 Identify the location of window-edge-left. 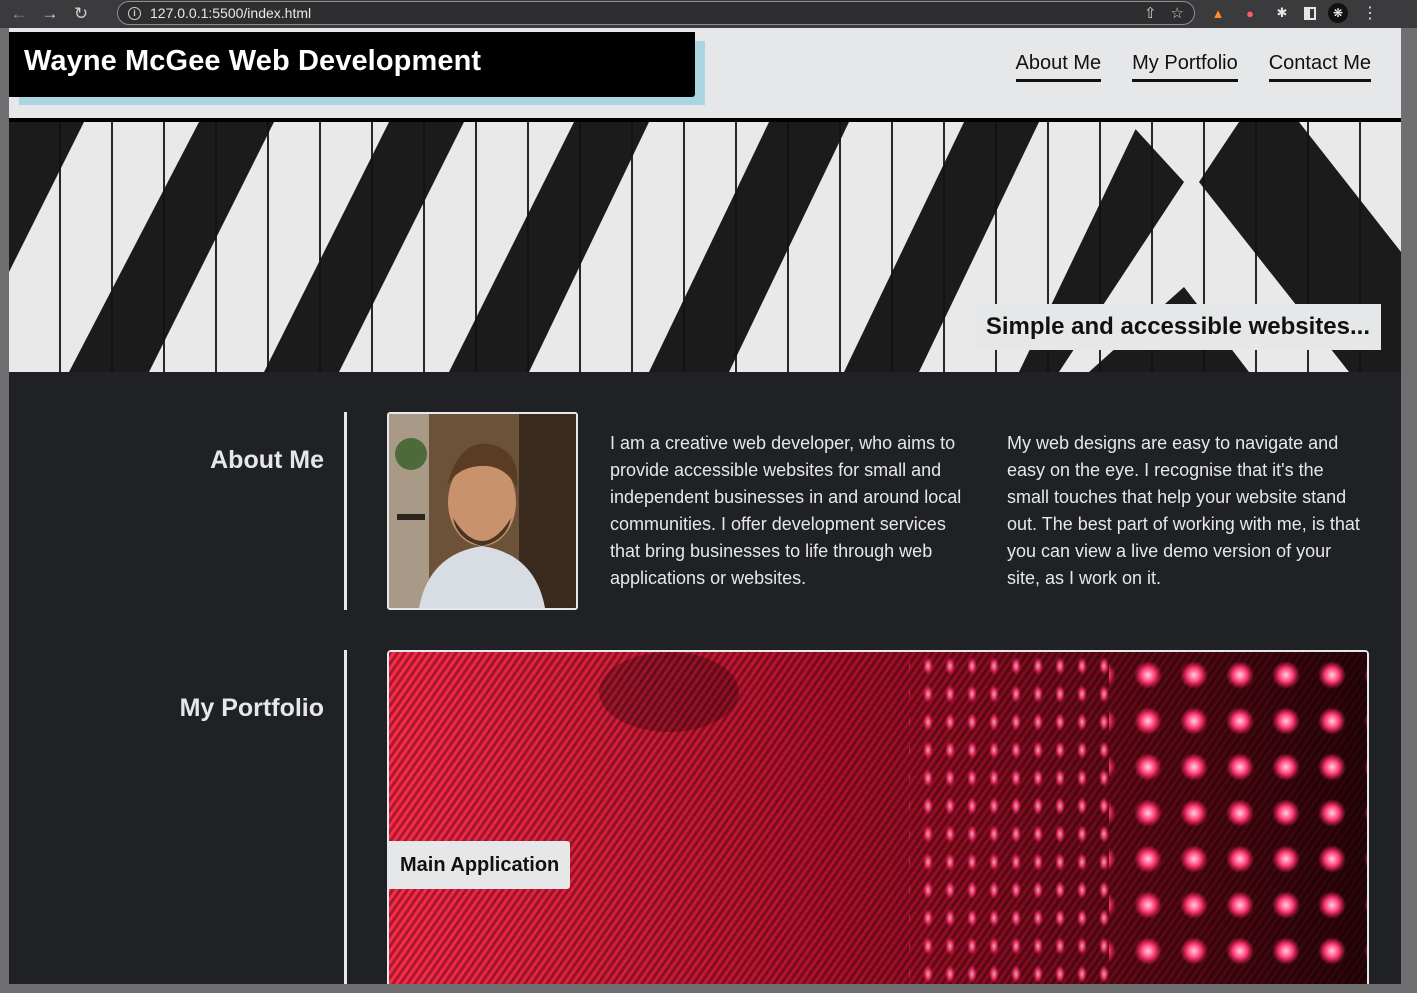
(4, 510).